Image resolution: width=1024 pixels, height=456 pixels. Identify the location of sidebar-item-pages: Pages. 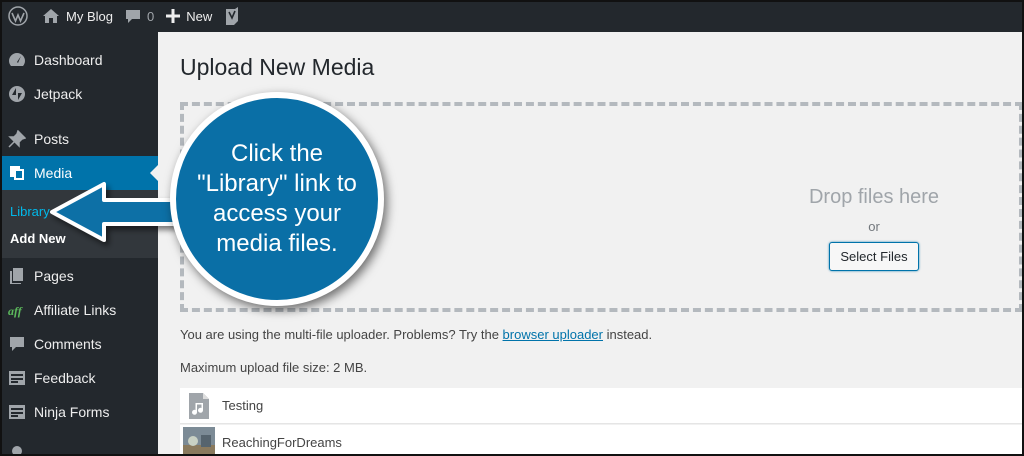
(79, 276).